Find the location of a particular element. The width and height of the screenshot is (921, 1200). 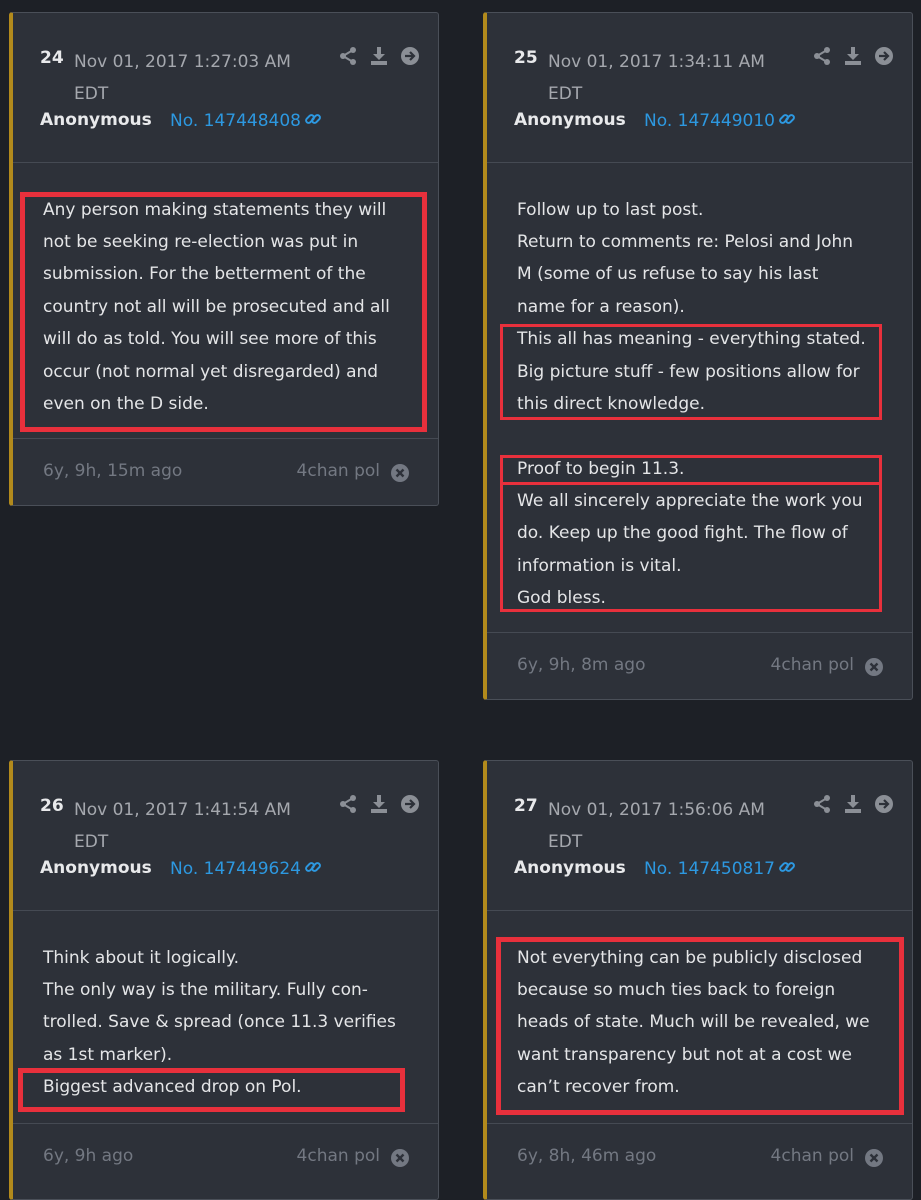

post-age: 6y, 8h, 46m ago is located at coordinates (587, 1156).